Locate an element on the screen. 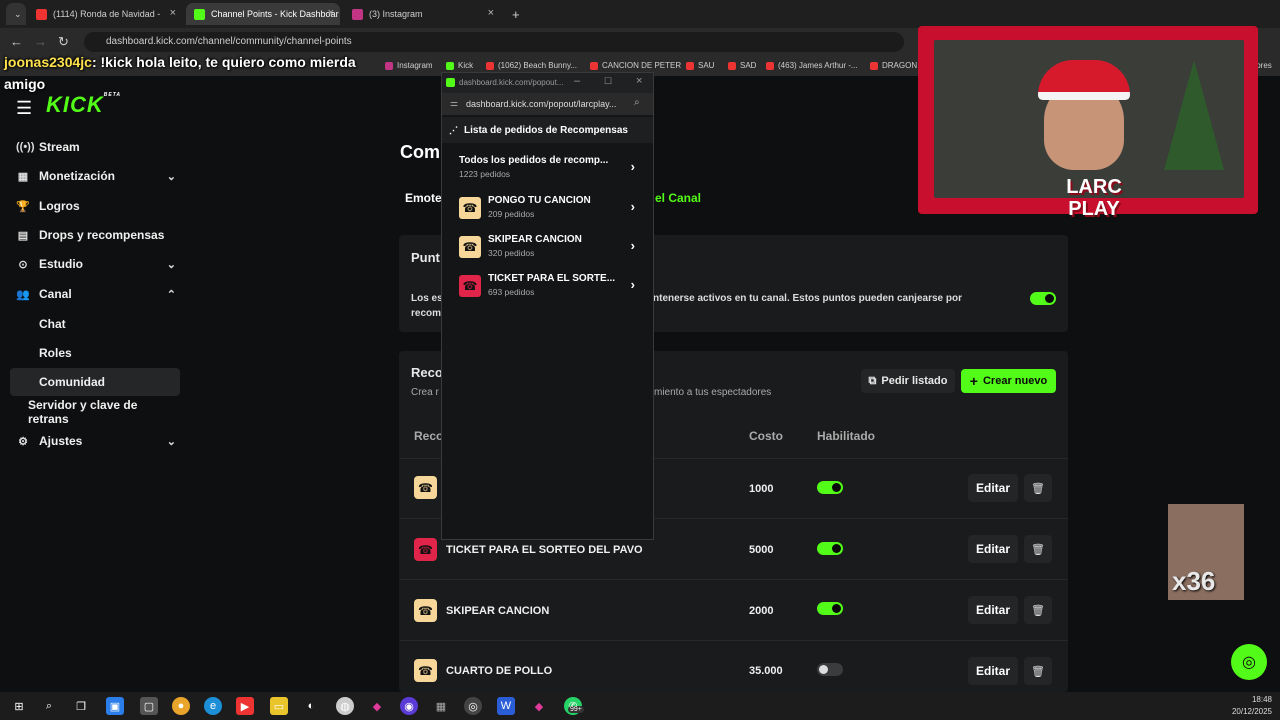 The height and width of the screenshot is (720, 1280). sidebar-item-server-key: Servidor y clave de retrans is located at coordinates (95, 412).